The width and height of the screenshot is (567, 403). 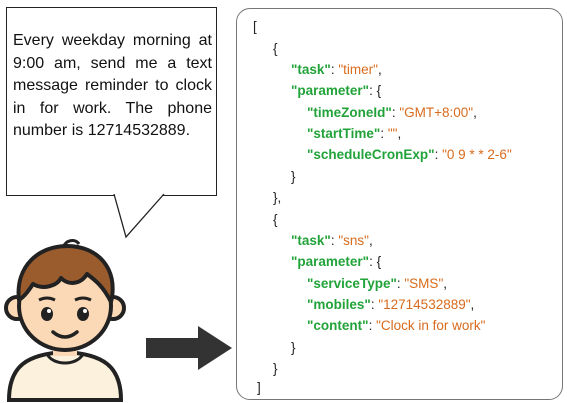 What do you see at coordinates (275, 368) in the screenshot?
I see `json-object-close: }` at bounding box center [275, 368].